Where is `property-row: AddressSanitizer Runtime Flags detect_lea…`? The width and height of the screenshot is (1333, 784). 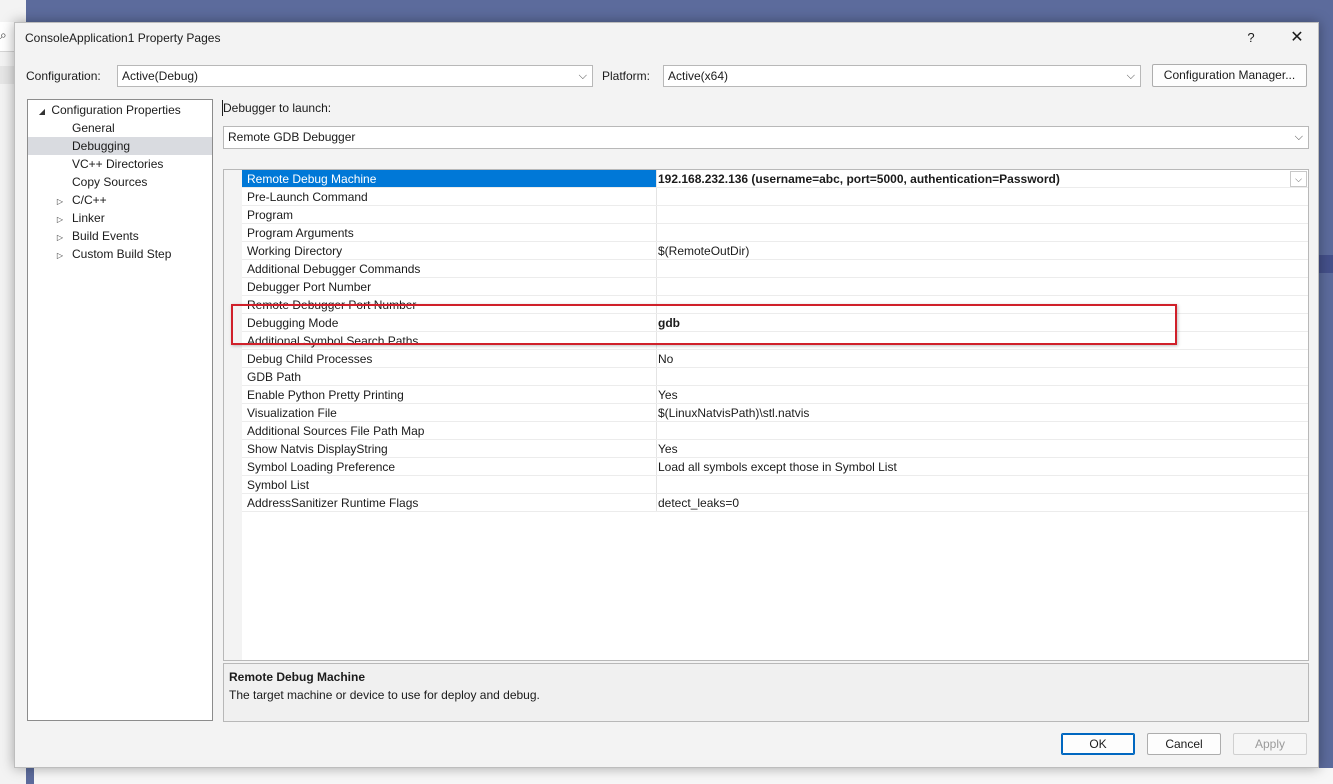
property-row: AddressSanitizer Runtime Flags detect_lea… is located at coordinates (775, 503).